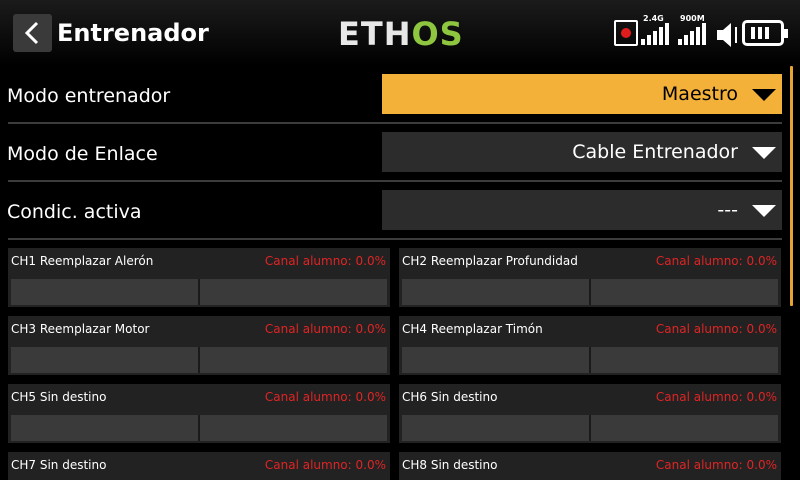 This screenshot has width=800, height=480. What do you see at coordinates (74, 212) in the screenshot?
I see `active-condition-label: Condic. activa` at bounding box center [74, 212].